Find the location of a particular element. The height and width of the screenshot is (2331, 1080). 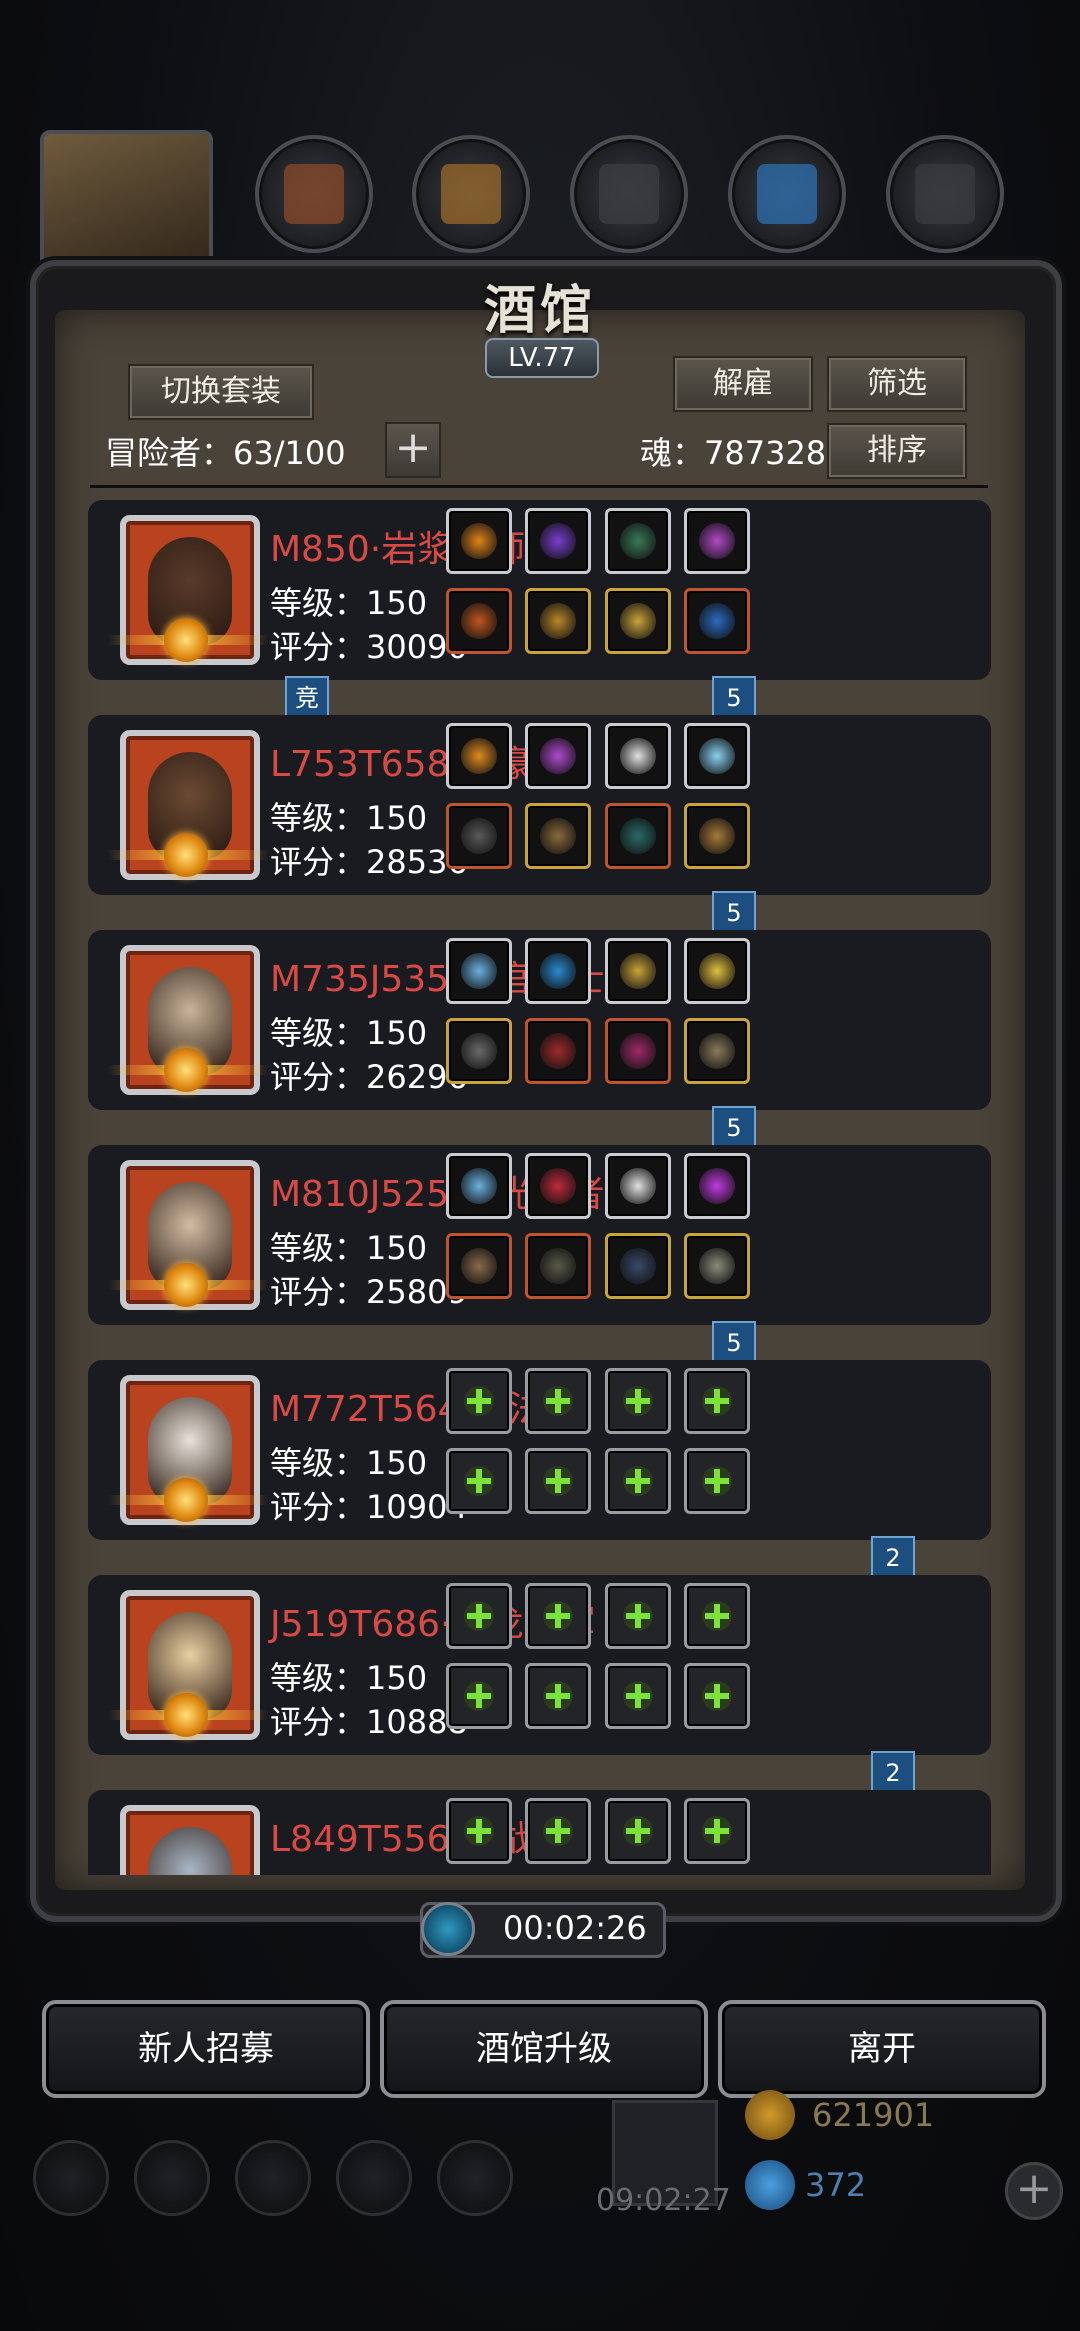

adventurer-card: M772T564·血法师 等级：150 评分：10904 is located at coordinates (539, 1450).